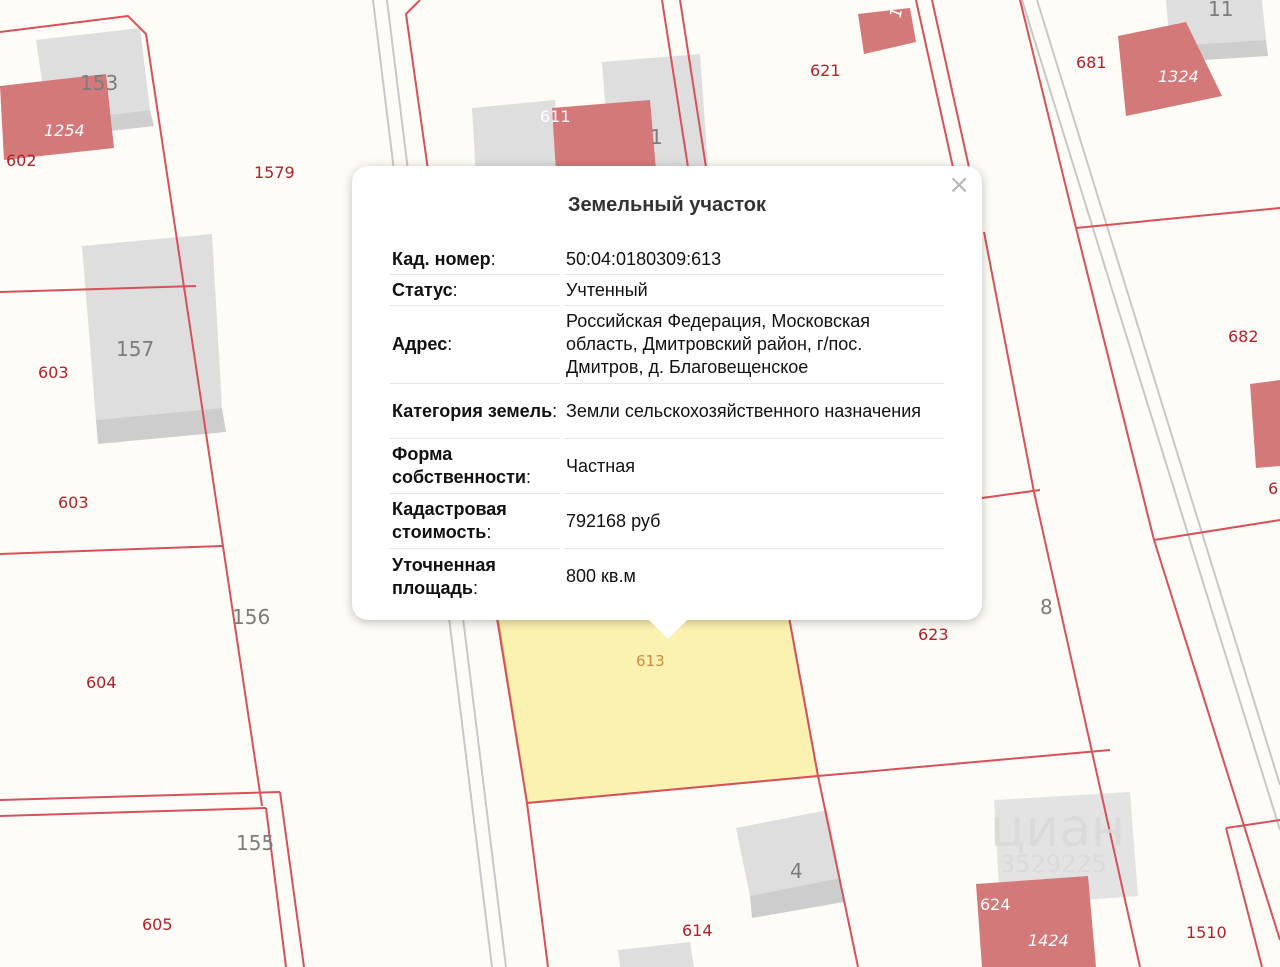 This screenshot has width=1280, height=967. What do you see at coordinates (475, 345) in the screenshot?
I see `row-key: Адрес:` at bounding box center [475, 345].